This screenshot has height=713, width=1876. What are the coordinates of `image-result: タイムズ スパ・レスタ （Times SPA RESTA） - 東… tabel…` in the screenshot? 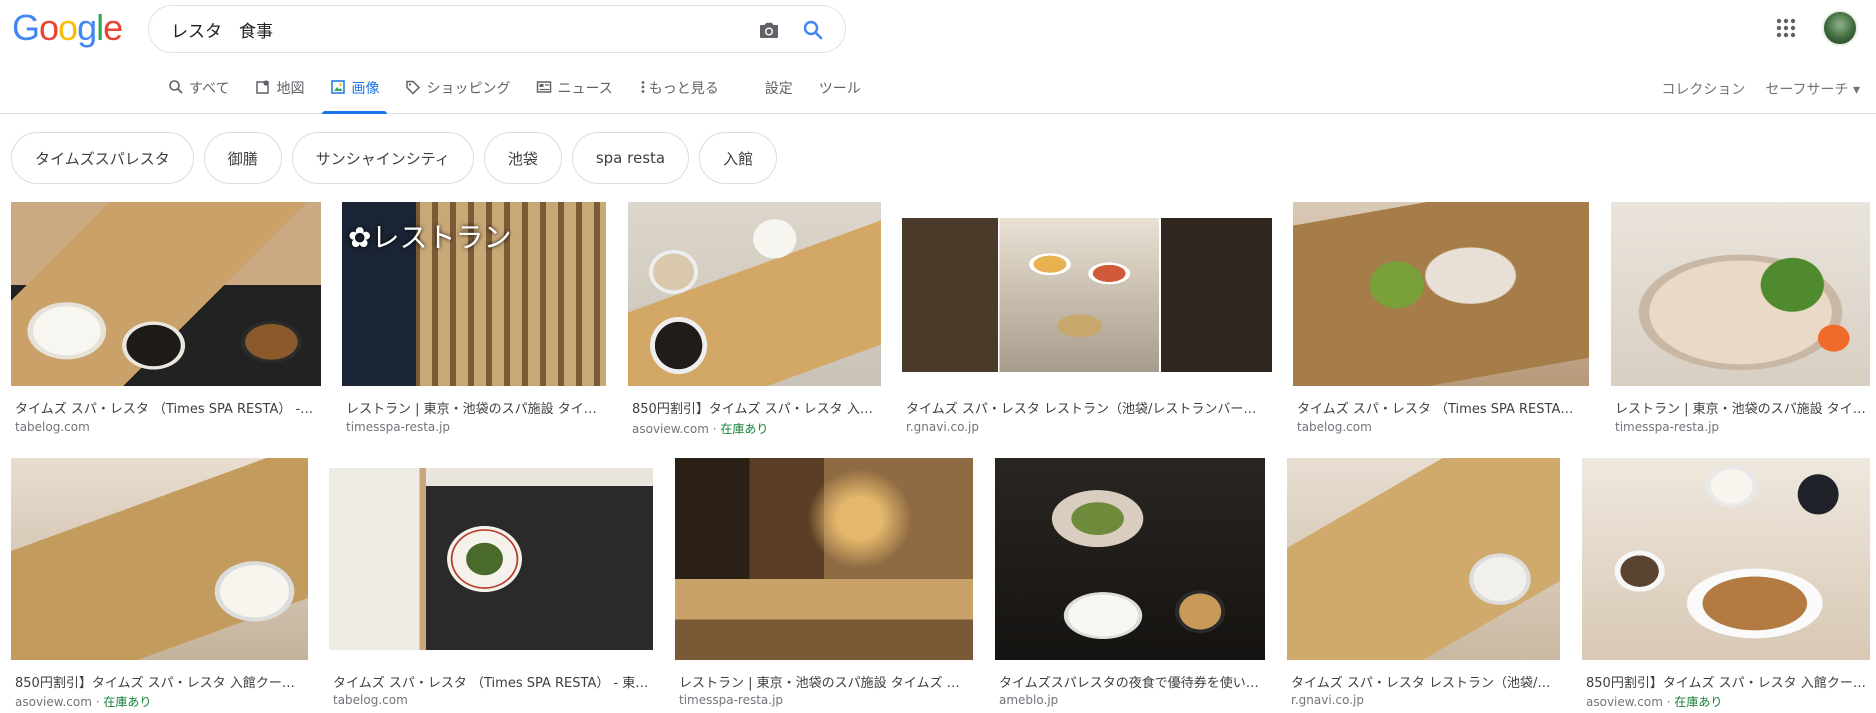 It's located at (491, 583).